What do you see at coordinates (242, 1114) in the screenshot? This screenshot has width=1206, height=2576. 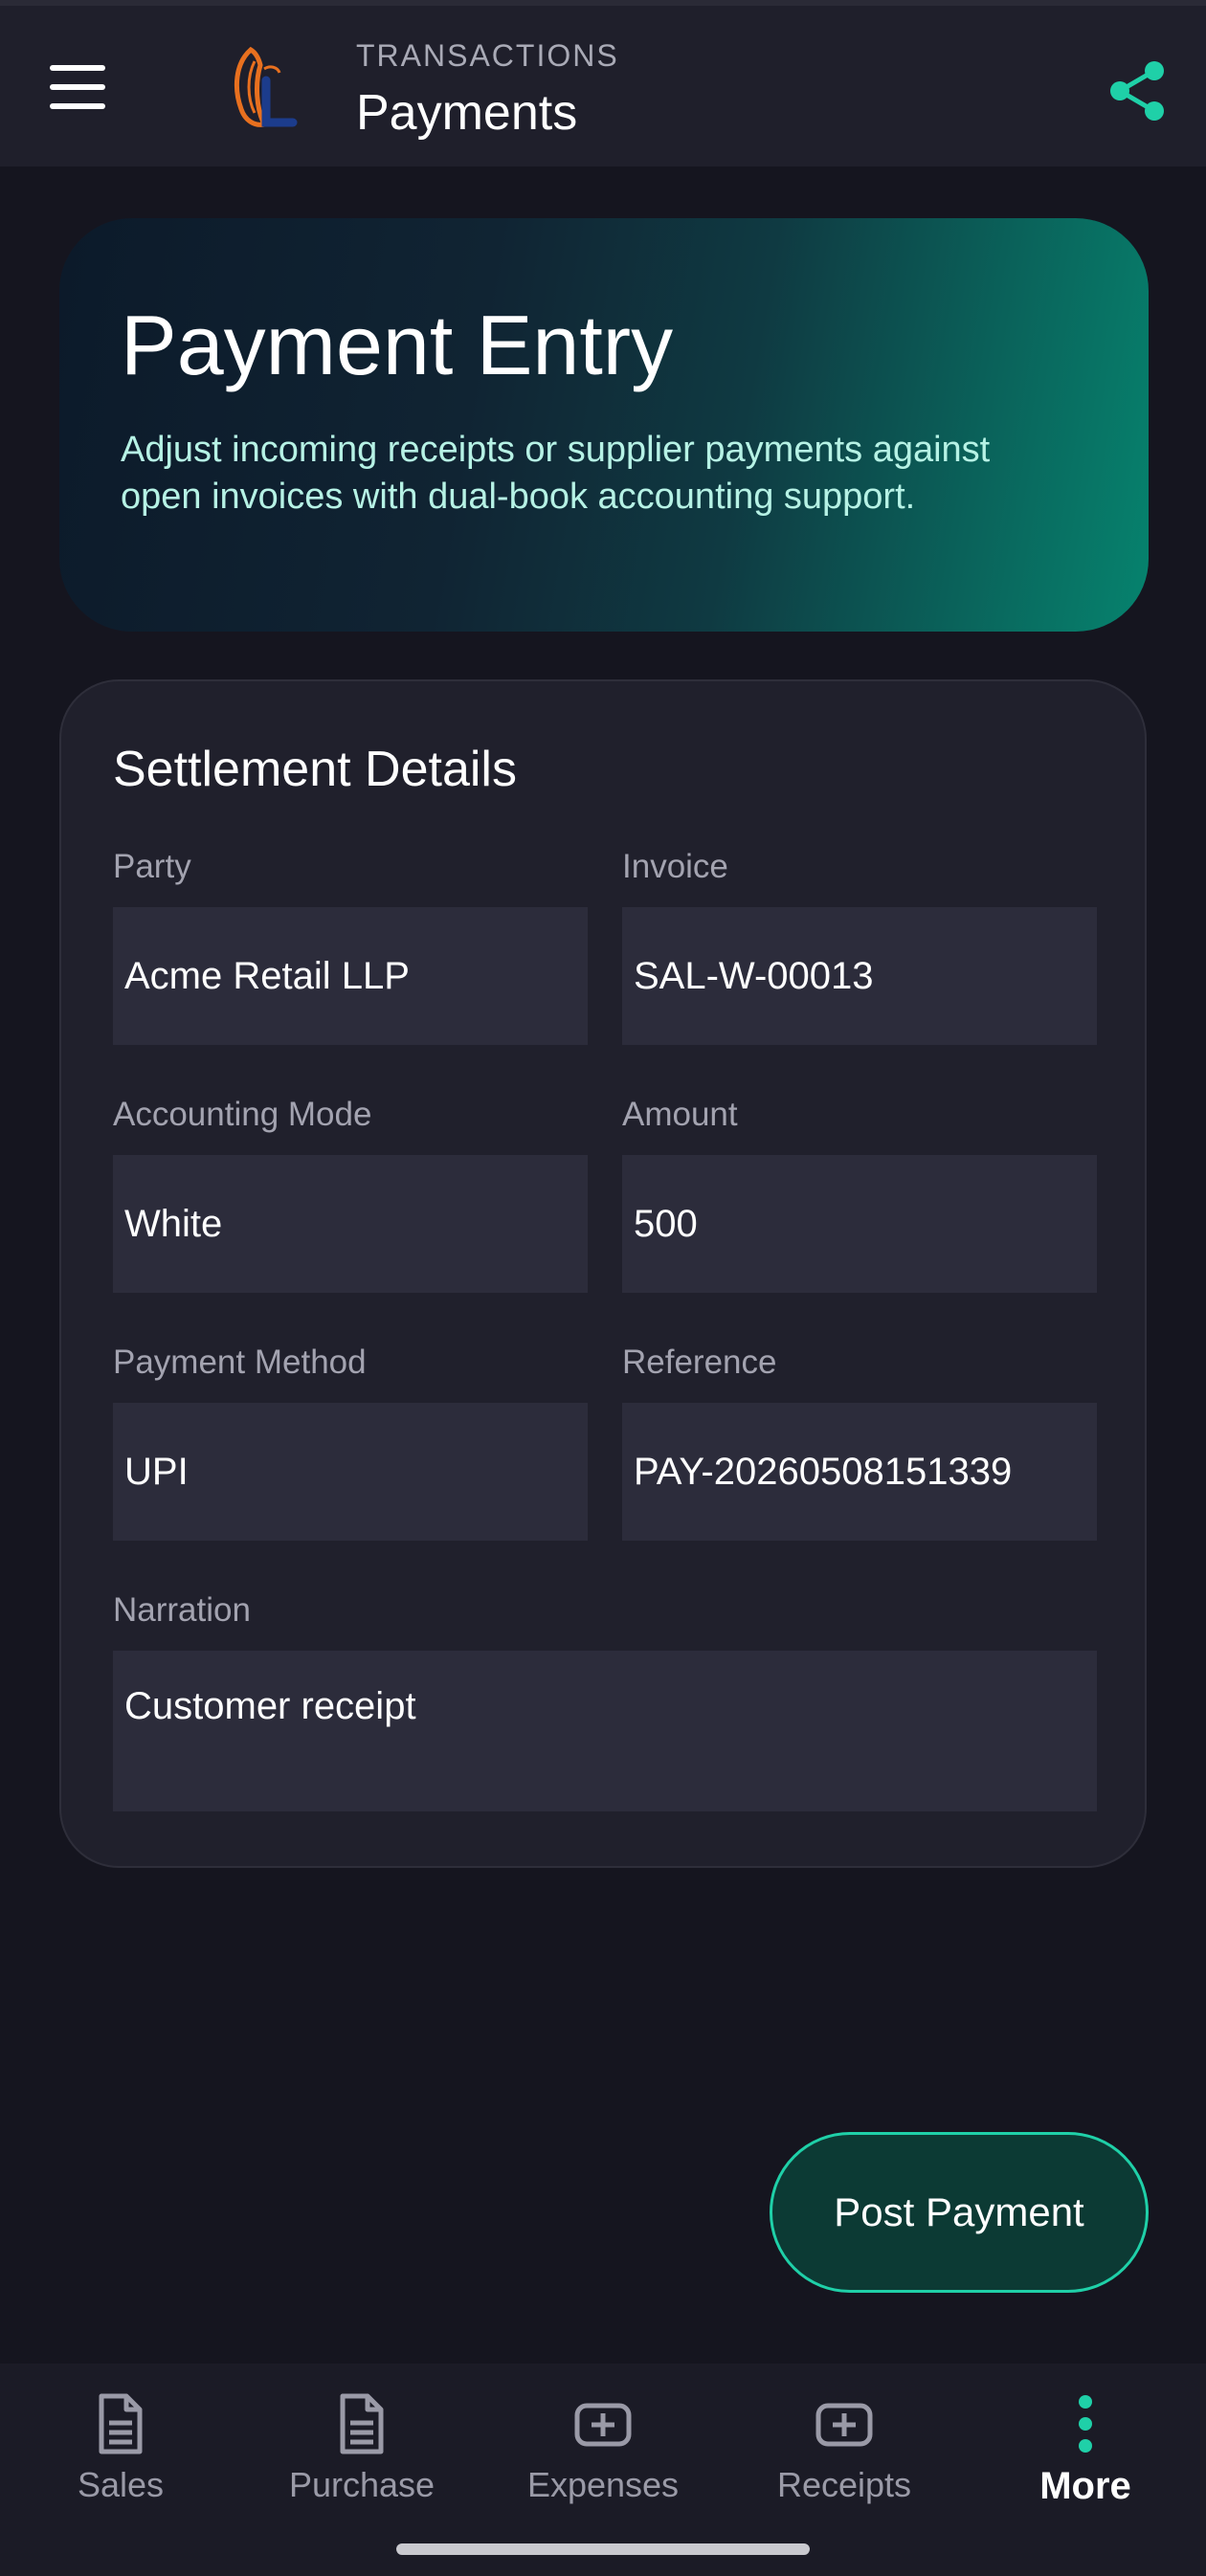 I see `accounting-mode-label: Accounting Mode` at bounding box center [242, 1114].